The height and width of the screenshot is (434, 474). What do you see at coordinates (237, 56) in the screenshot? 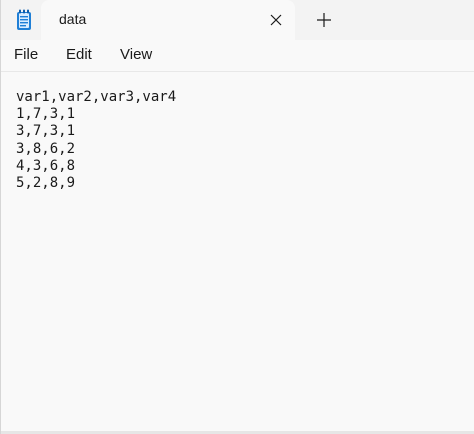
I see `menu-bar: File Edit View` at bounding box center [237, 56].